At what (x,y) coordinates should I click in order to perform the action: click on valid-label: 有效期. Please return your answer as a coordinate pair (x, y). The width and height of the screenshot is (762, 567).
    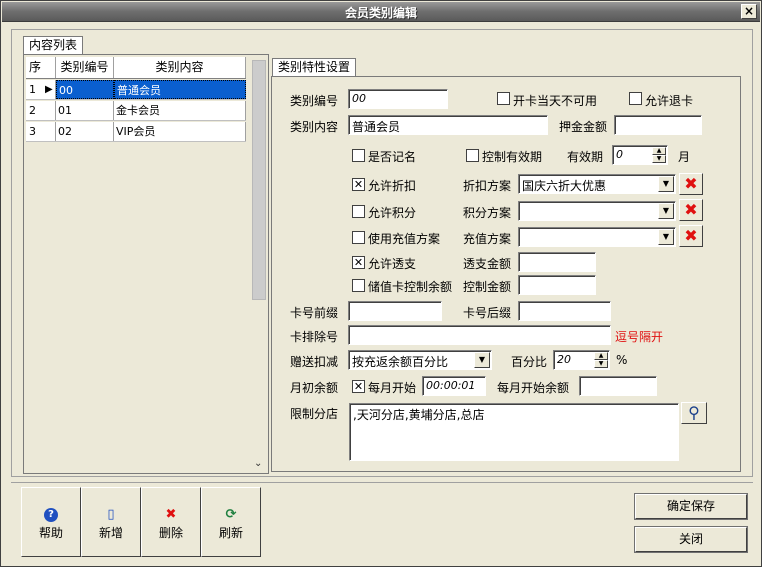
    Looking at the image, I should click on (585, 157).